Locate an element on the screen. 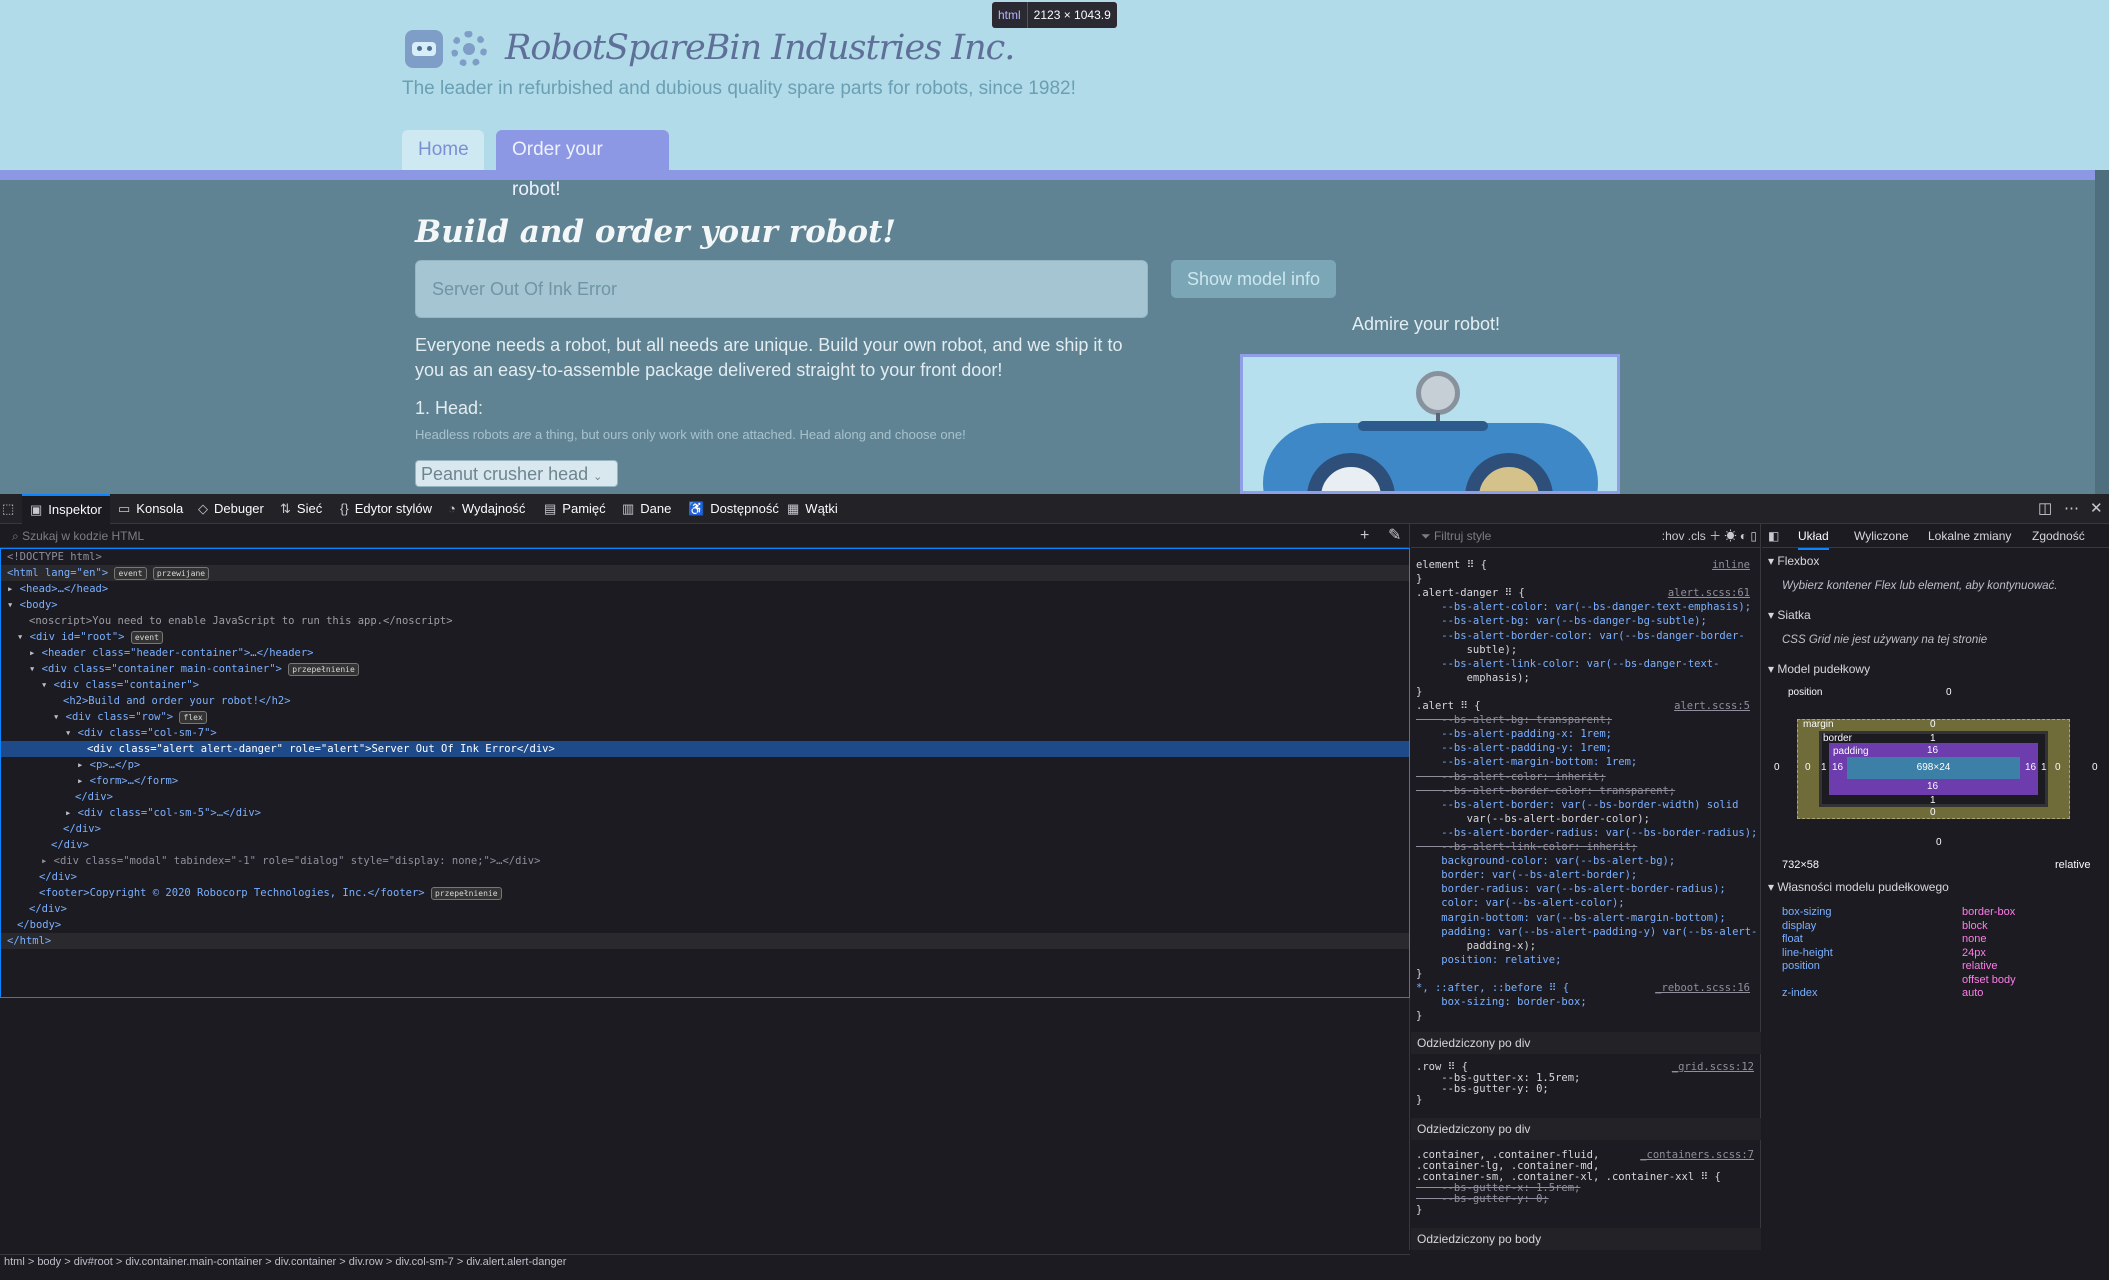 The width and height of the screenshot is (2109, 1280). tree-node: ▾ <div class="col-sm-7"> is located at coordinates (705, 733).